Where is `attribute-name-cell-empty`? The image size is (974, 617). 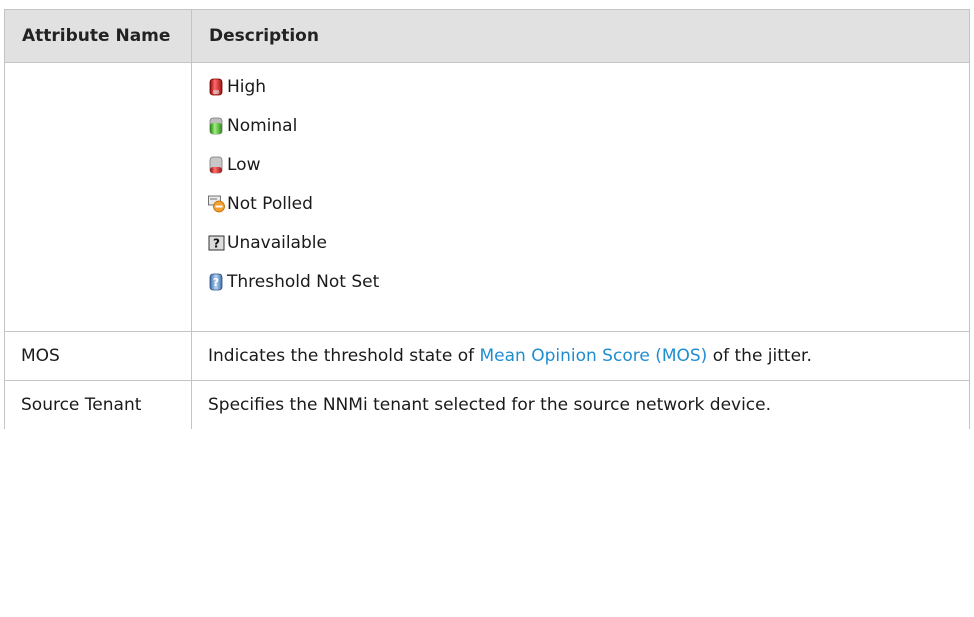 attribute-name-cell-empty is located at coordinates (98, 197).